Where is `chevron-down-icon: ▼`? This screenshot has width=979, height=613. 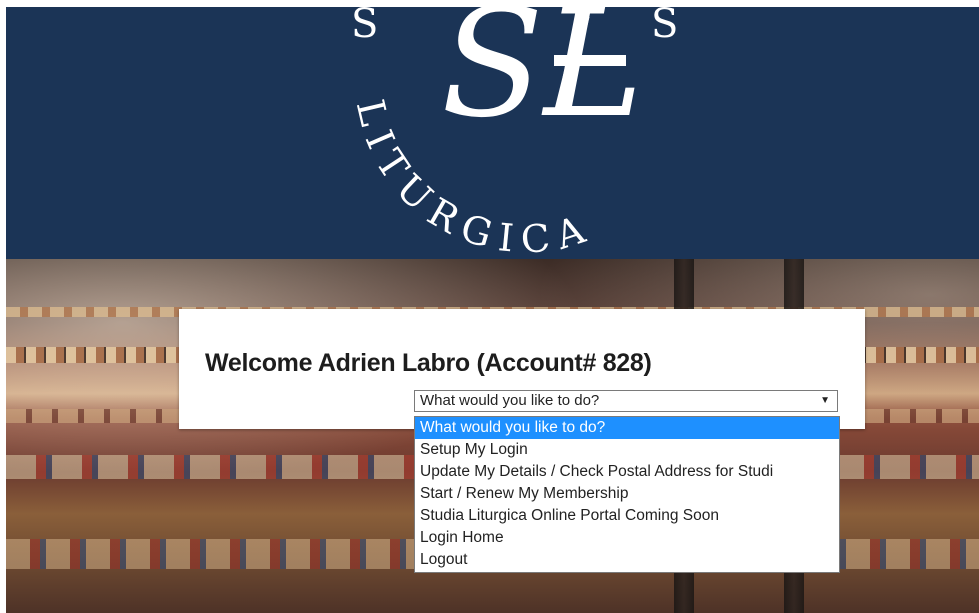
chevron-down-icon: ▼ is located at coordinates (825, 400).